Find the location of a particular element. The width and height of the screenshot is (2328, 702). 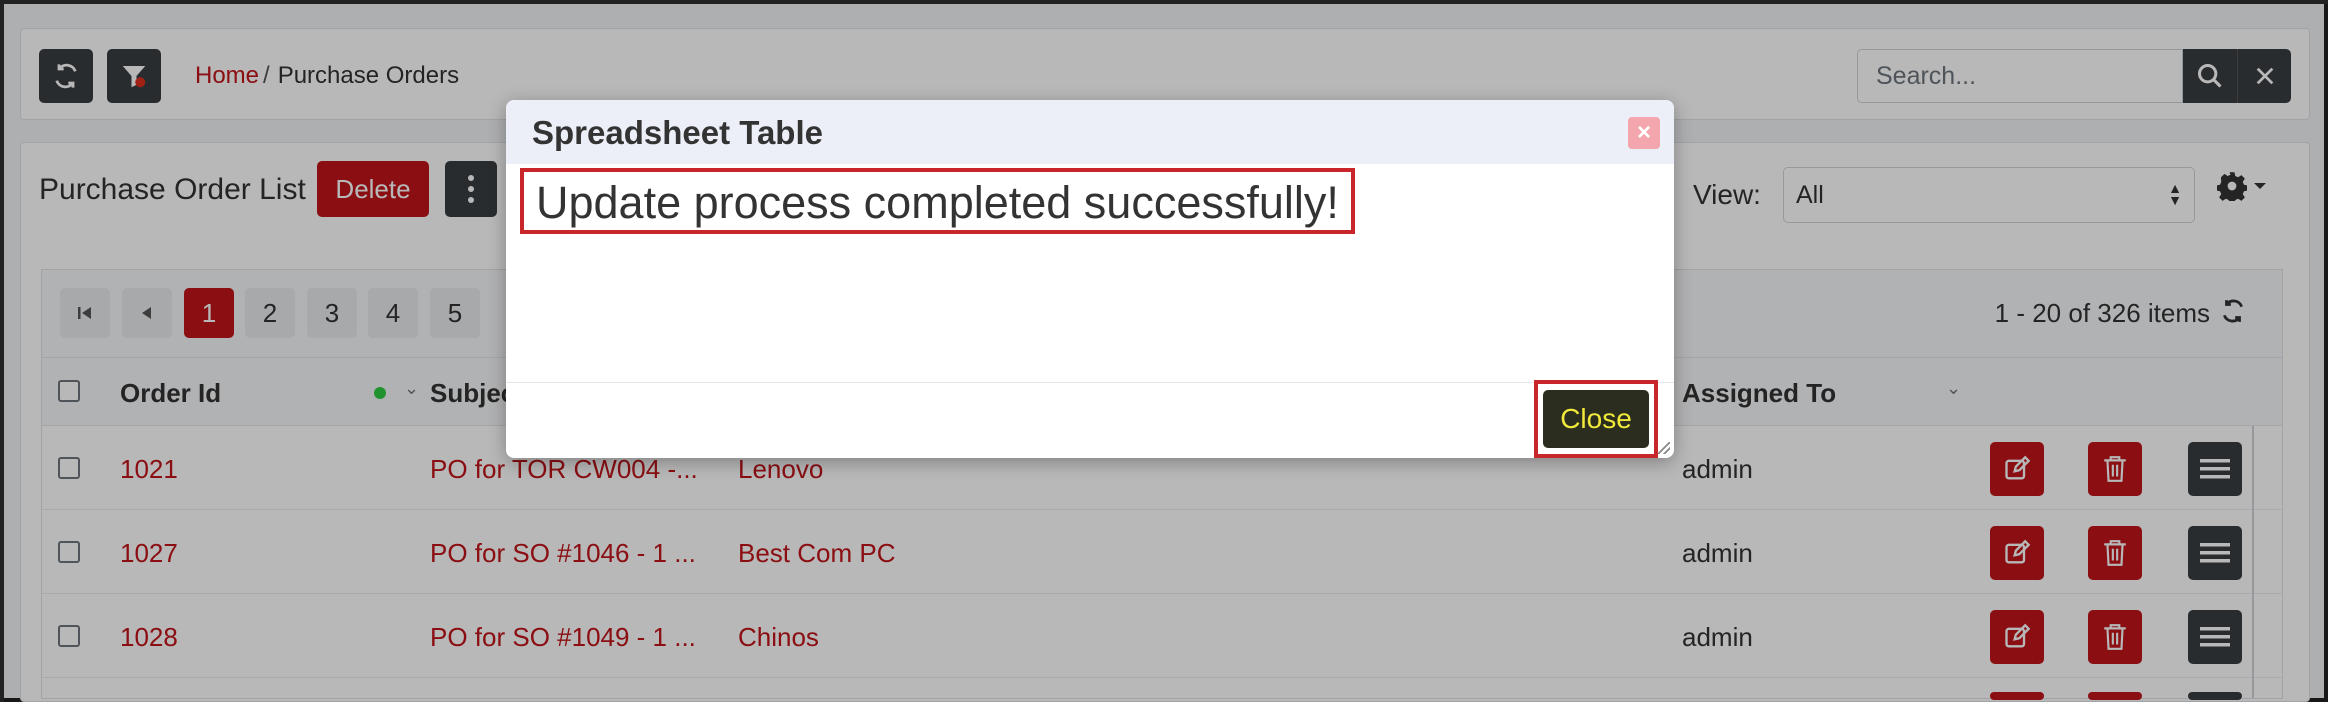

dialog-title: Spreadsheet Table is located at coordinates (677, 132).